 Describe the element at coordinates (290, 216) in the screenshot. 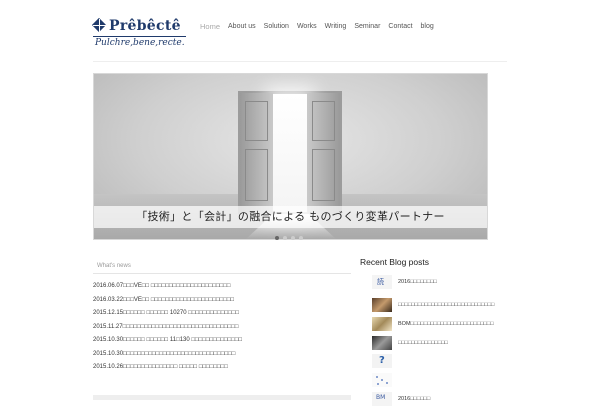

I see `hero-caption: 「技術」と「会計」の融合による ものづくり変革パートナー` at that location.